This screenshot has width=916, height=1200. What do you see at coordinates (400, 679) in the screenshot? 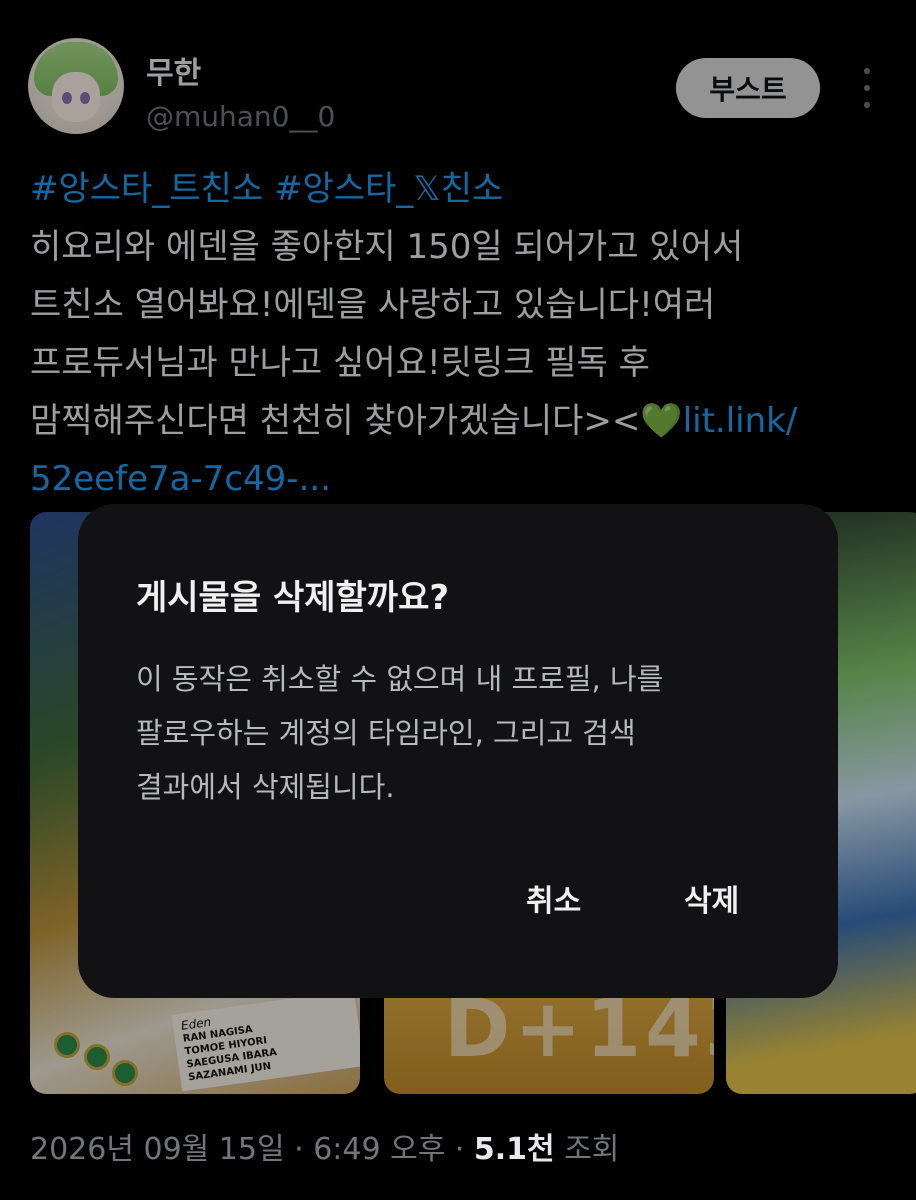
I see `dialog-body-line: 이 동작은 취소할 수 없으며 내 프로필, 나를` at bounding box center [400, 679].